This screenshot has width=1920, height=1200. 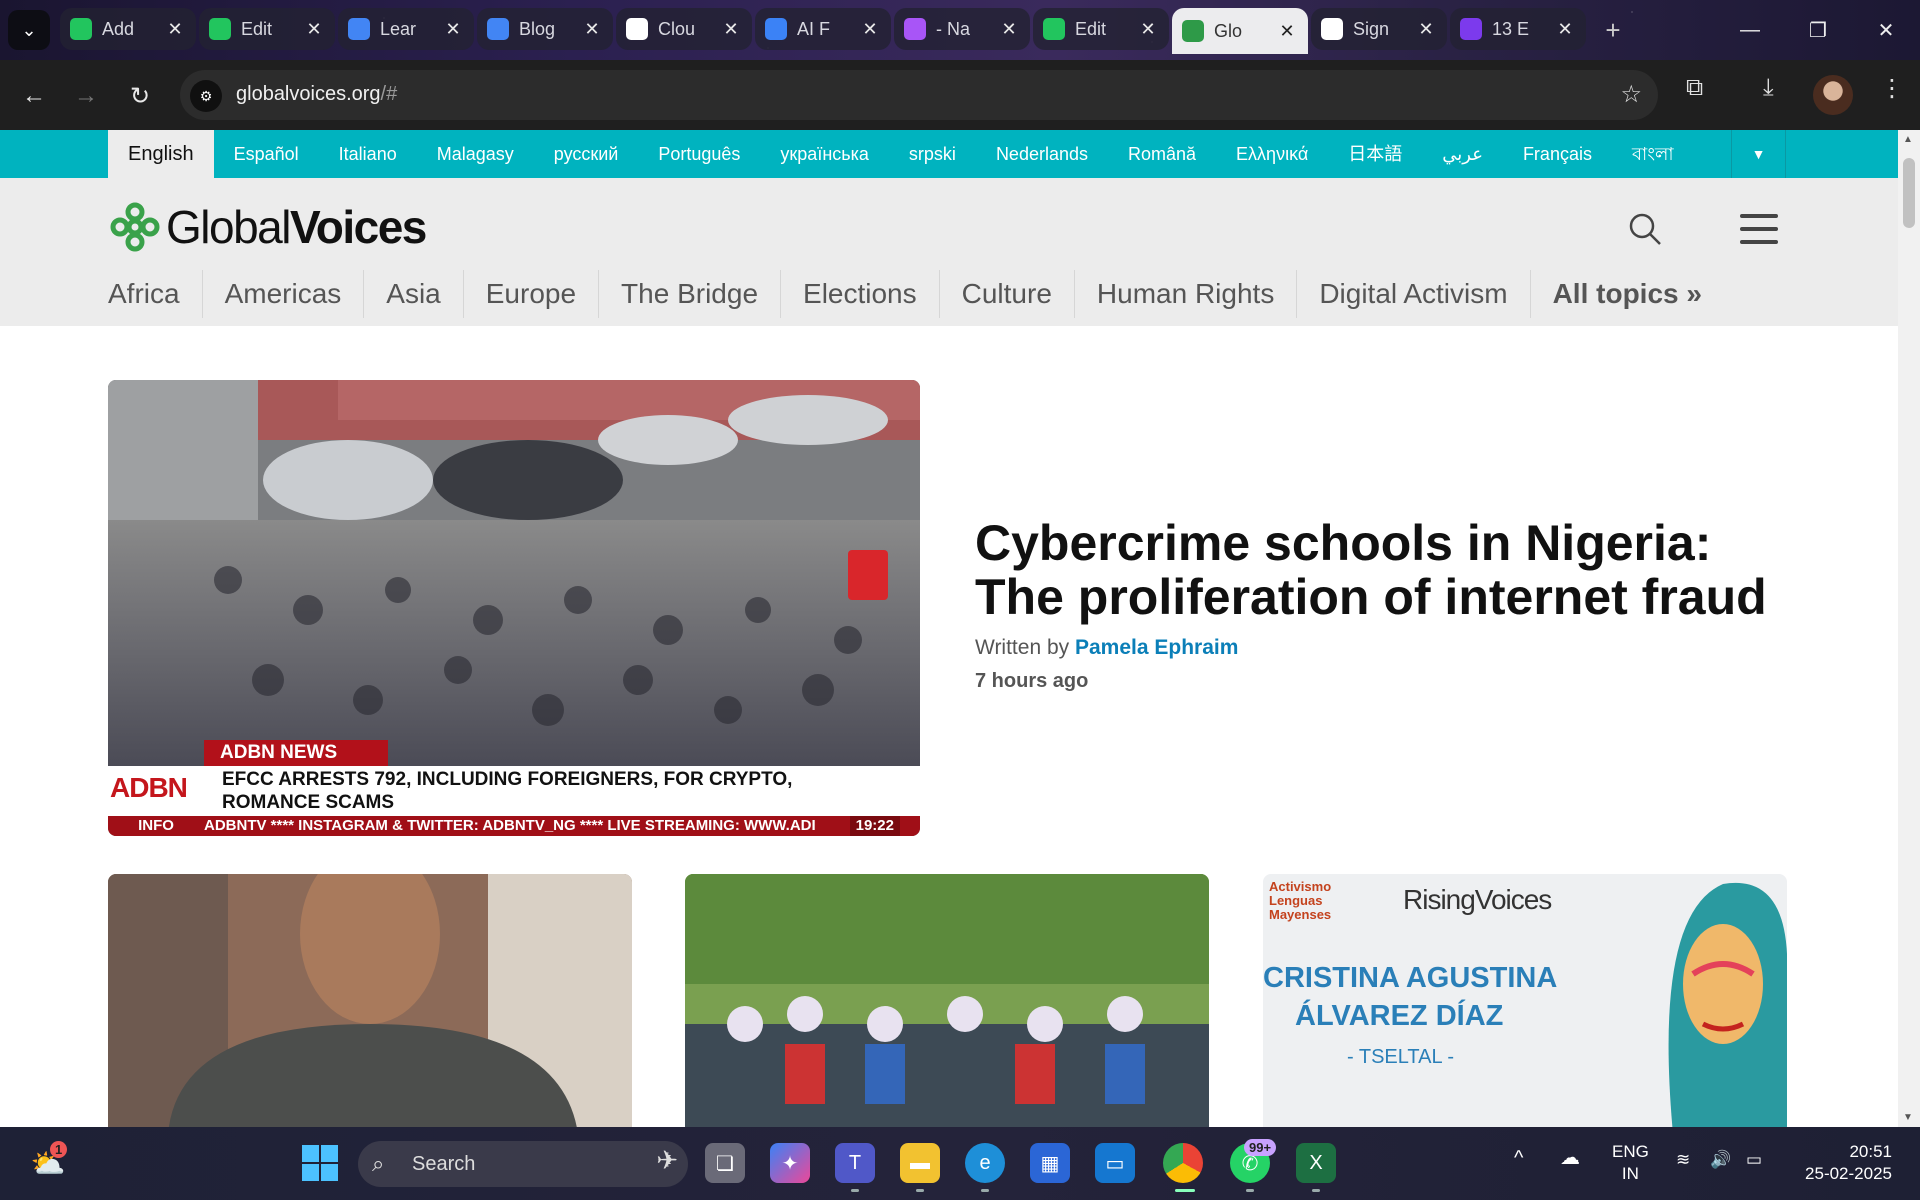 I want to click on site-logo: GlobalVoices, so click(x=267, y=227).